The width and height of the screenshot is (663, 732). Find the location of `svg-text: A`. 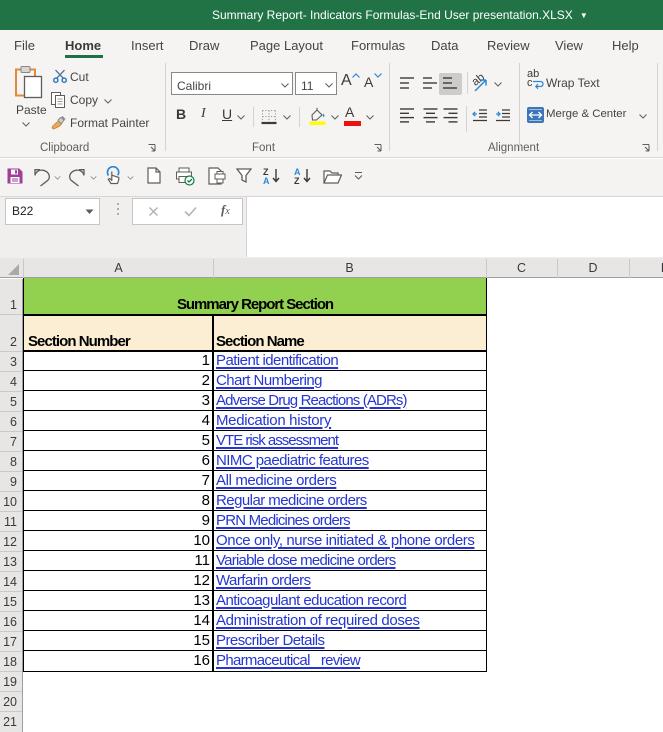

svg-text: A is located at coordinates (266, 180).